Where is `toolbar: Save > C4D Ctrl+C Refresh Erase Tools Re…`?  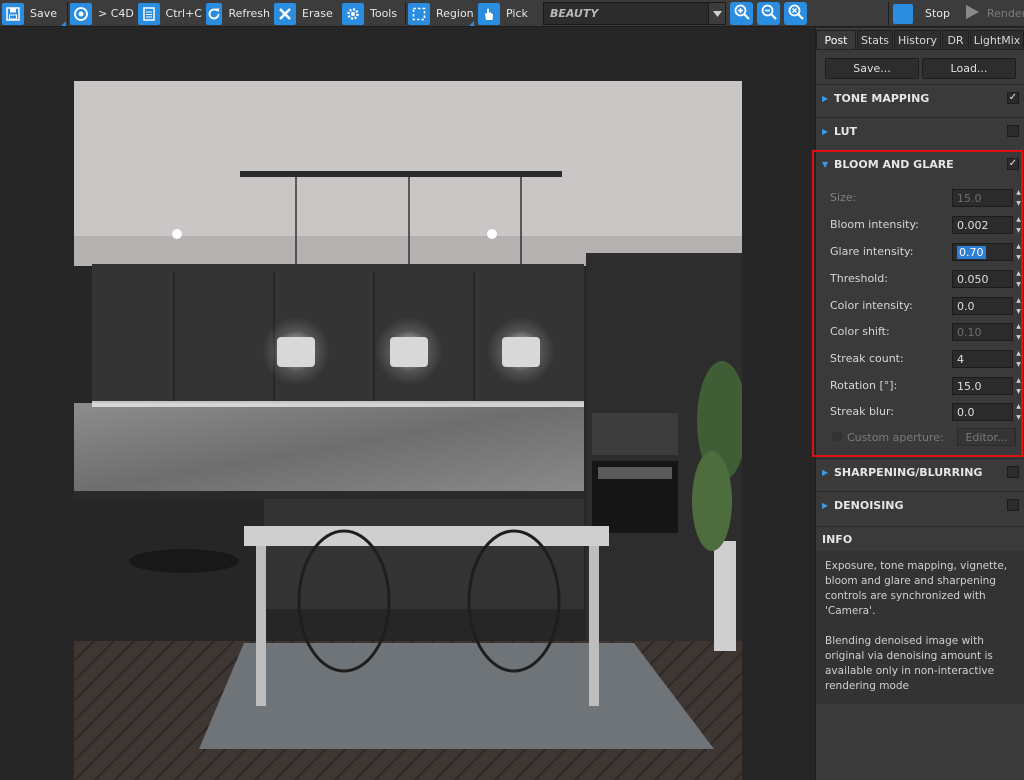 toolbar: Save > C4D Ctrl+C Refresh Erase Tools Re… is located at coordinates (512, 13).